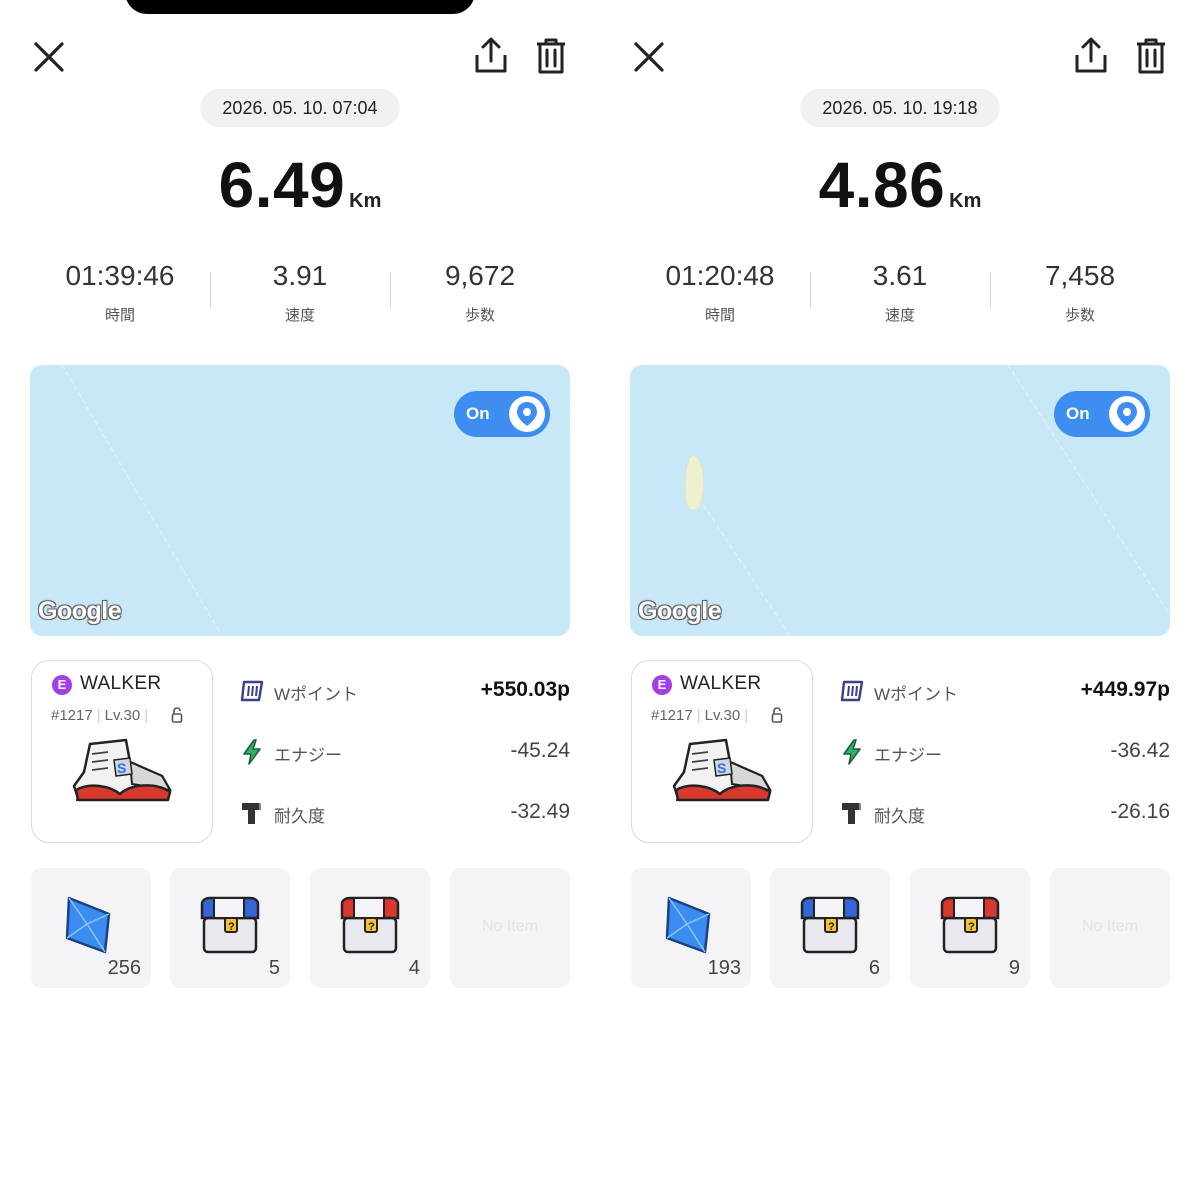  Describe the element at coordinates (1127, 414) in the screenshot. I see `location-pin-icon` at that location.